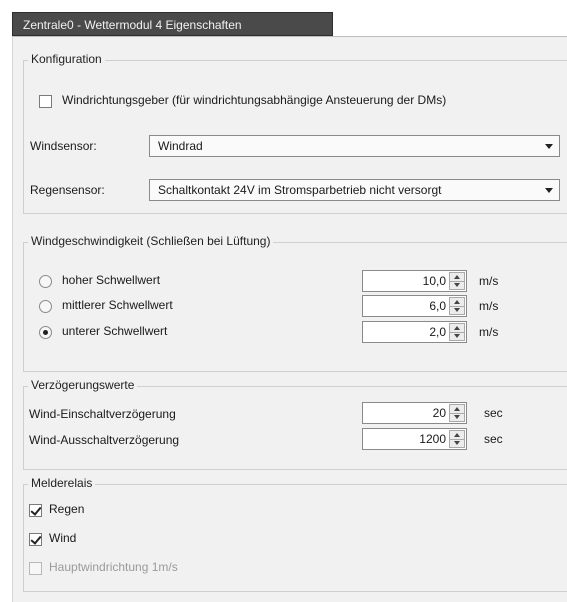 The image size is (567, 602). Describe the element at coordinates (414, 413) in the screenshot. I see `einschaltverzoegerung-spinner: 20` at that location.